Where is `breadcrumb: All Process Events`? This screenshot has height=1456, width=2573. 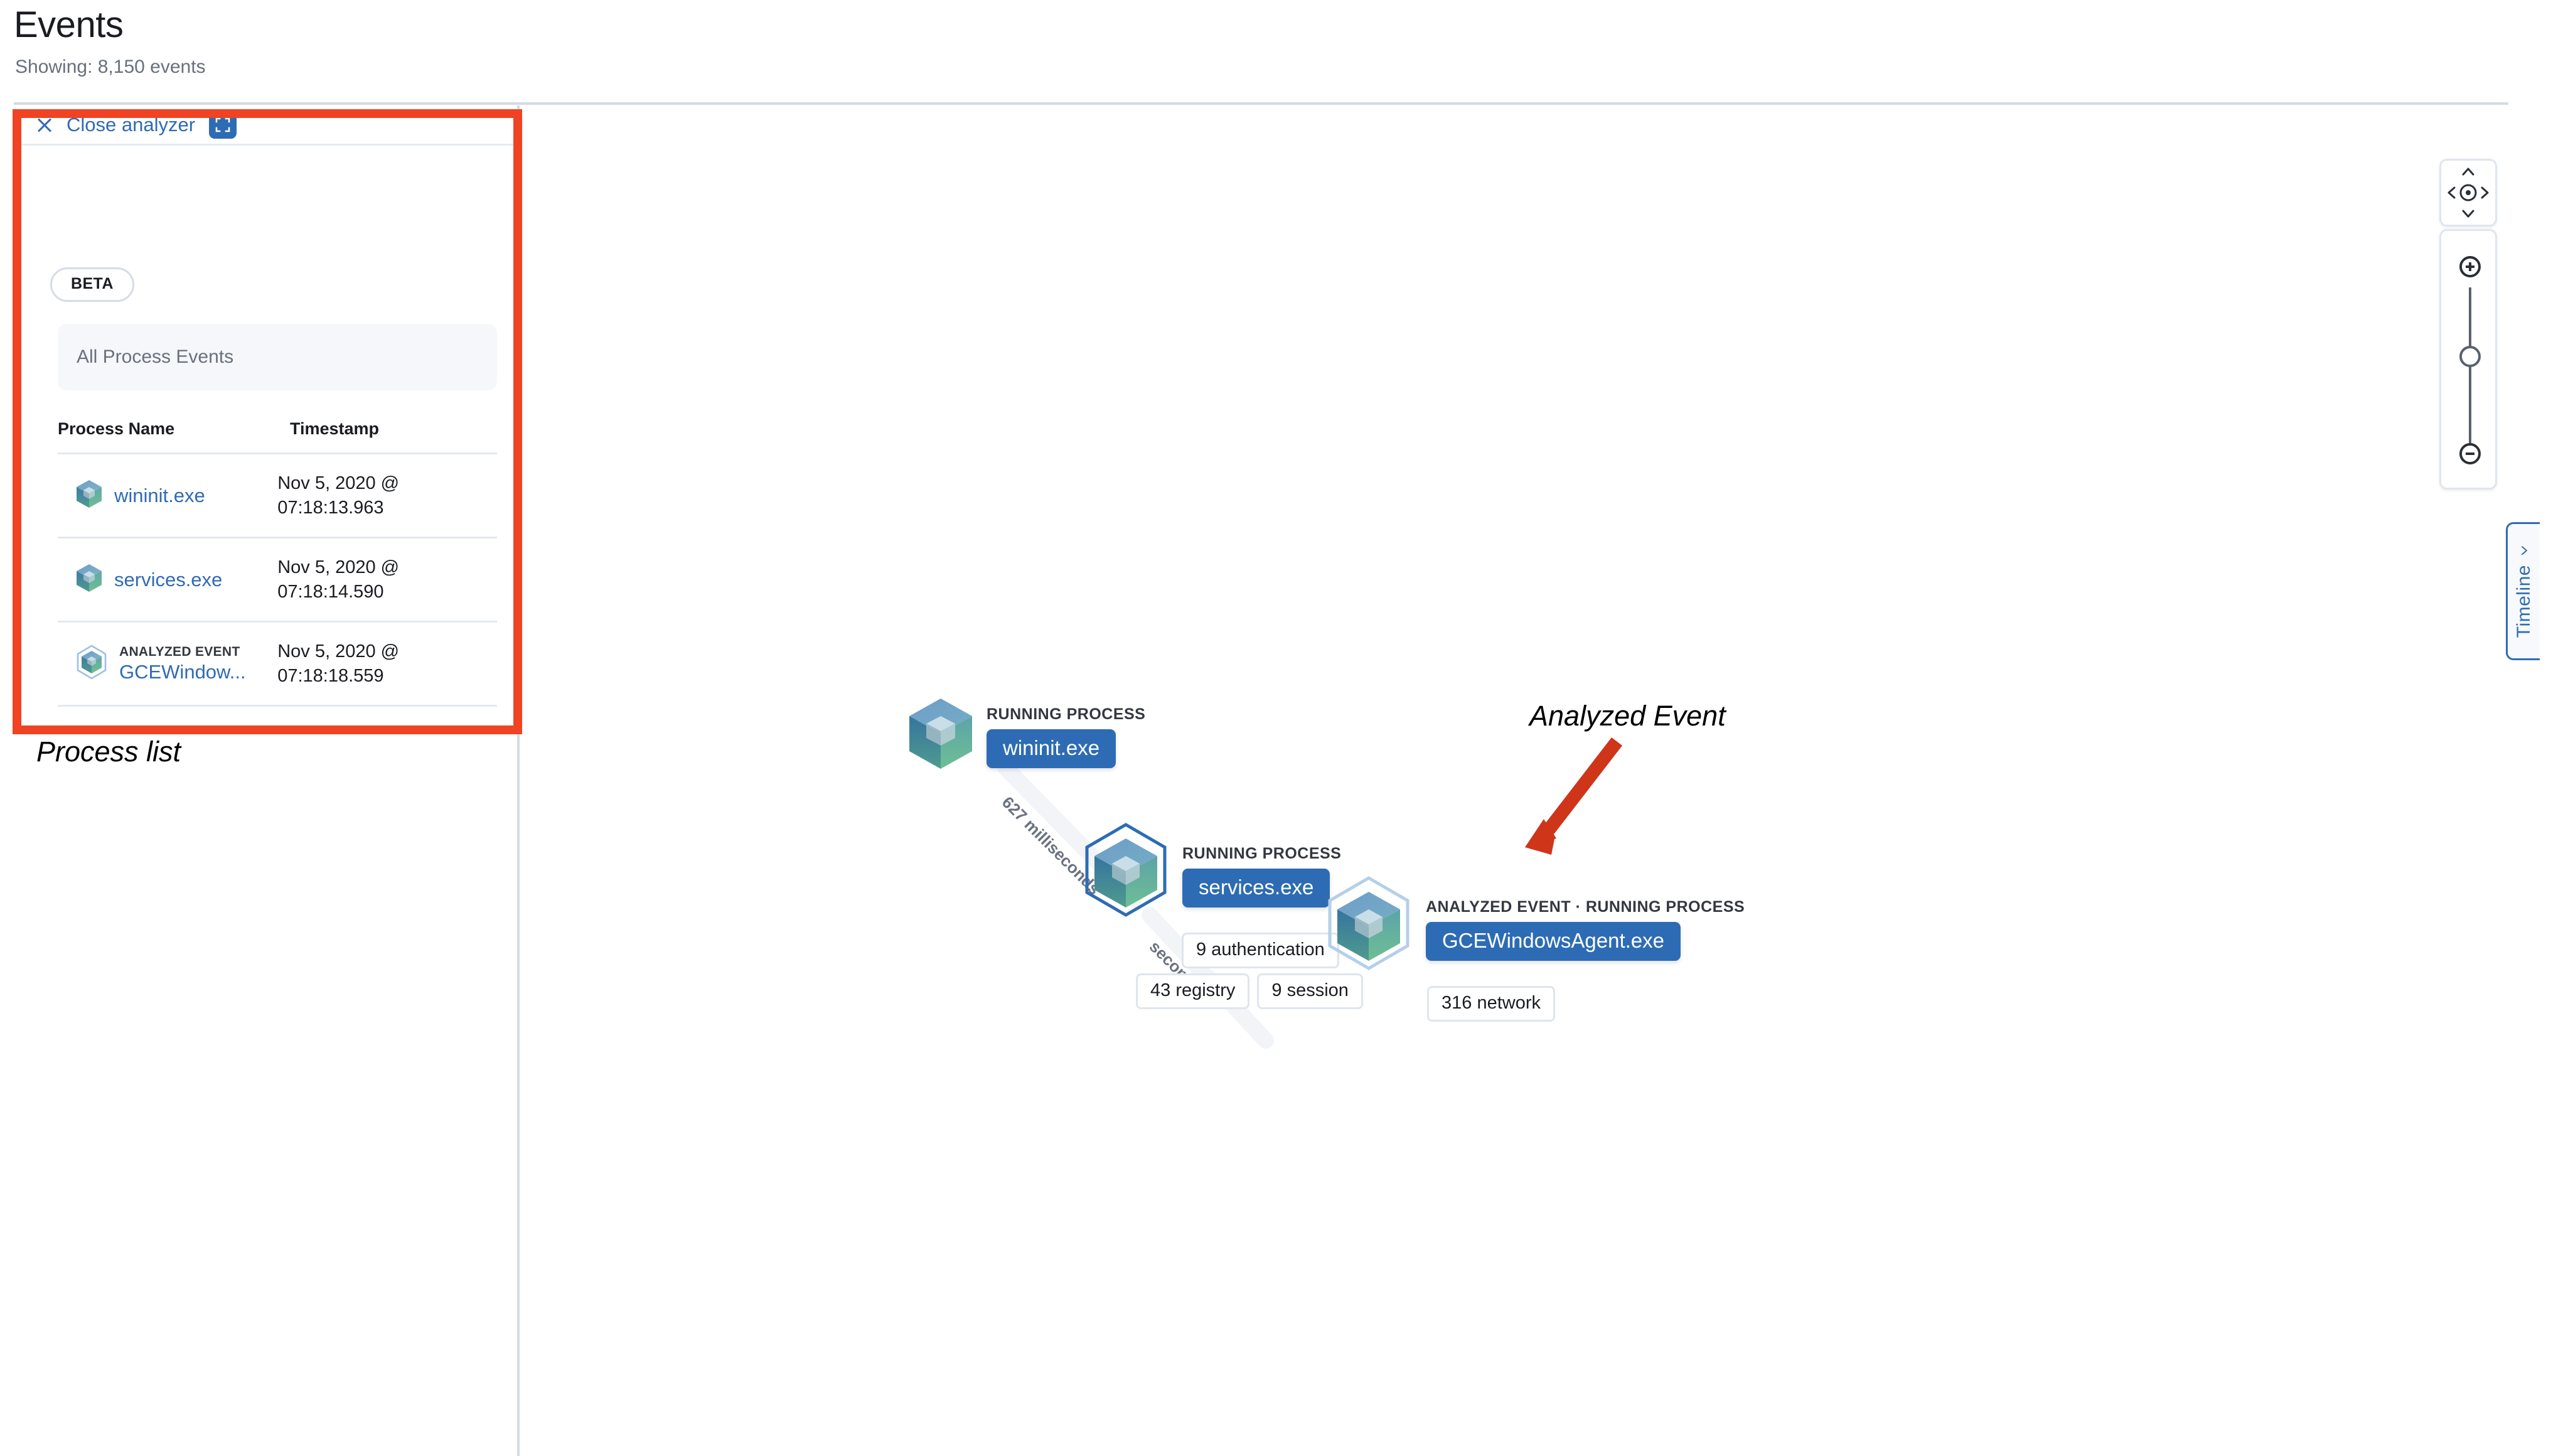 breadcrumb: All Process Events is located at coordinates (277, 357).